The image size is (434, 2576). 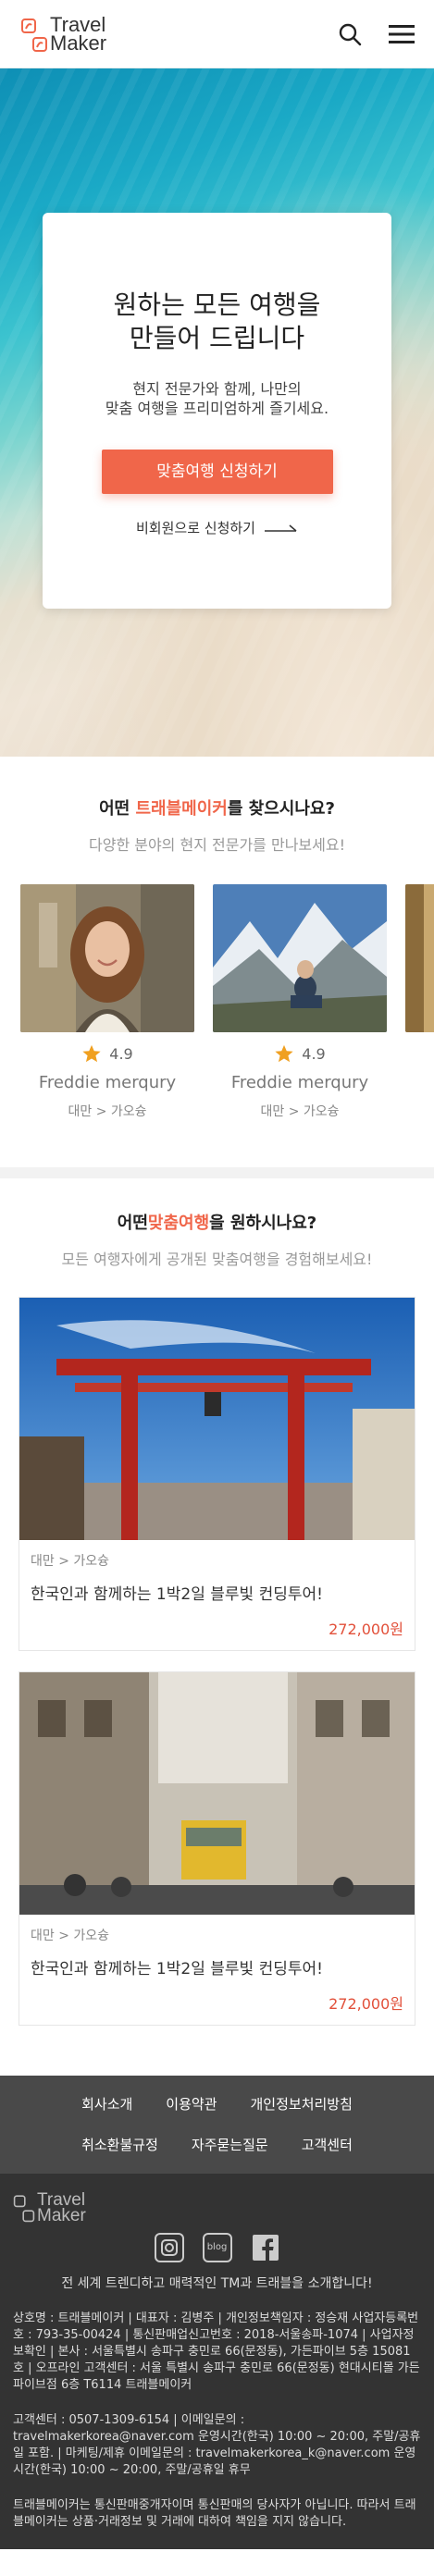 I want to click on hero-subtitle: 현지 전문가와 함께, 나만의 맞춤 여행을 프리미엄하게 즐기세요., so click(x=217, y=398).